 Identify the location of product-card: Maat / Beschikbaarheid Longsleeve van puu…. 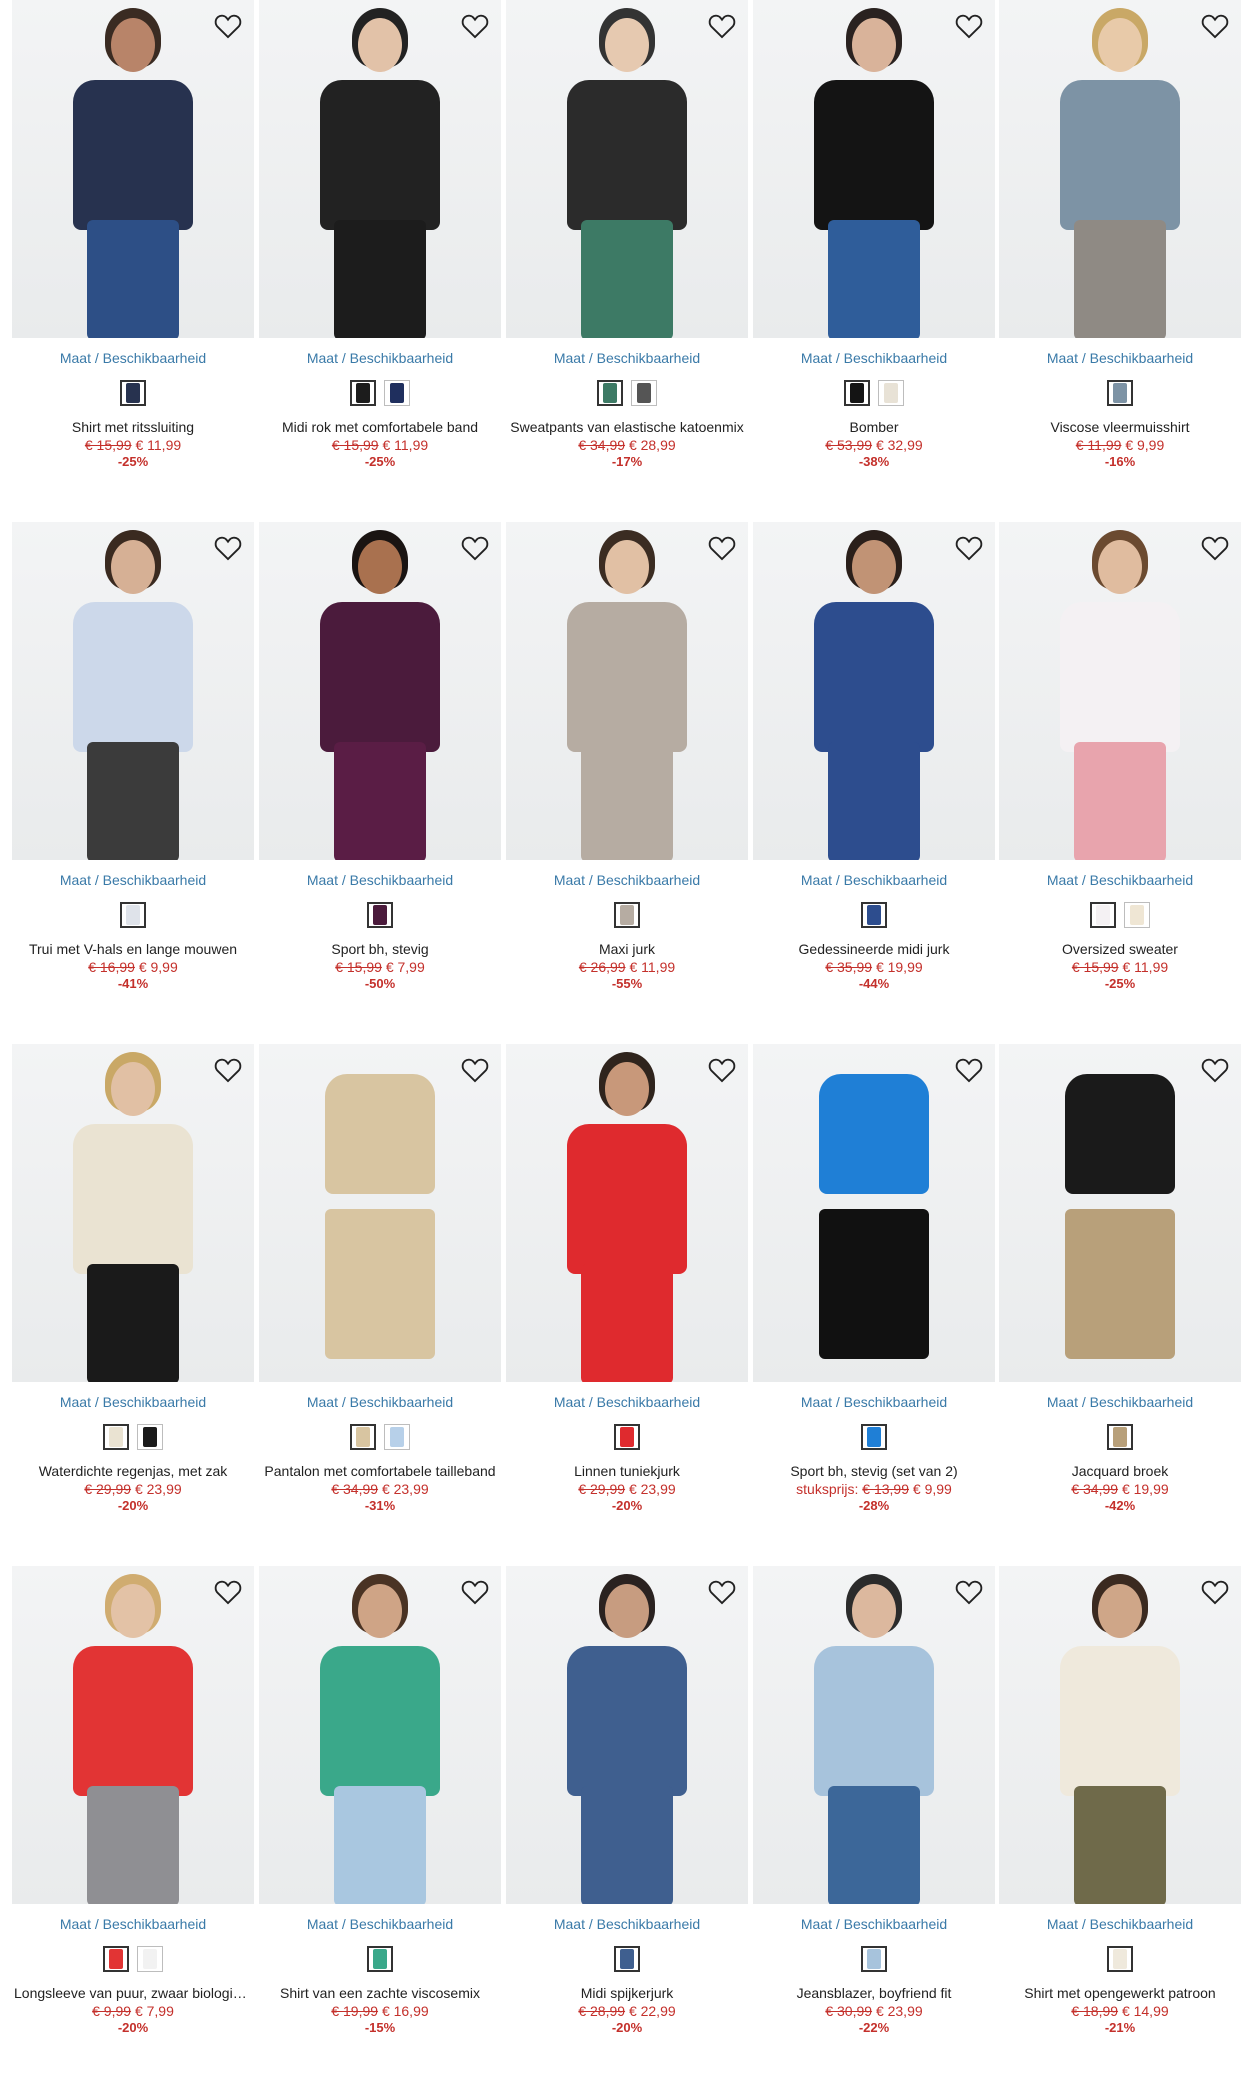
(133, 1801).